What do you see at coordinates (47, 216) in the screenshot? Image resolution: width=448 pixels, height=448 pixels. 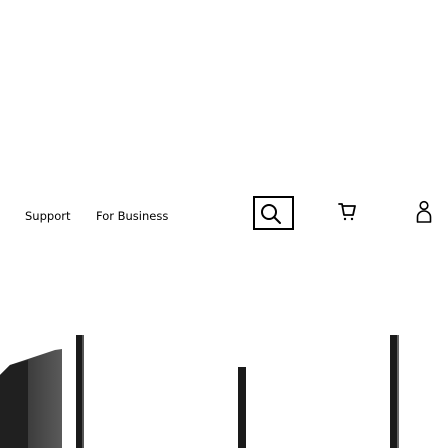 I see `nav-link-support: Support` at bounding box center [47, 216].